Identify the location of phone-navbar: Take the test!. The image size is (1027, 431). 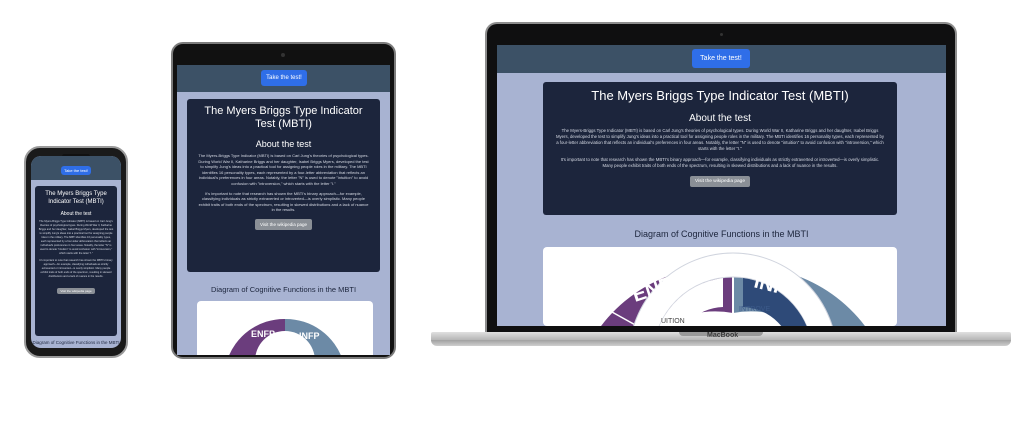
(76, 168).